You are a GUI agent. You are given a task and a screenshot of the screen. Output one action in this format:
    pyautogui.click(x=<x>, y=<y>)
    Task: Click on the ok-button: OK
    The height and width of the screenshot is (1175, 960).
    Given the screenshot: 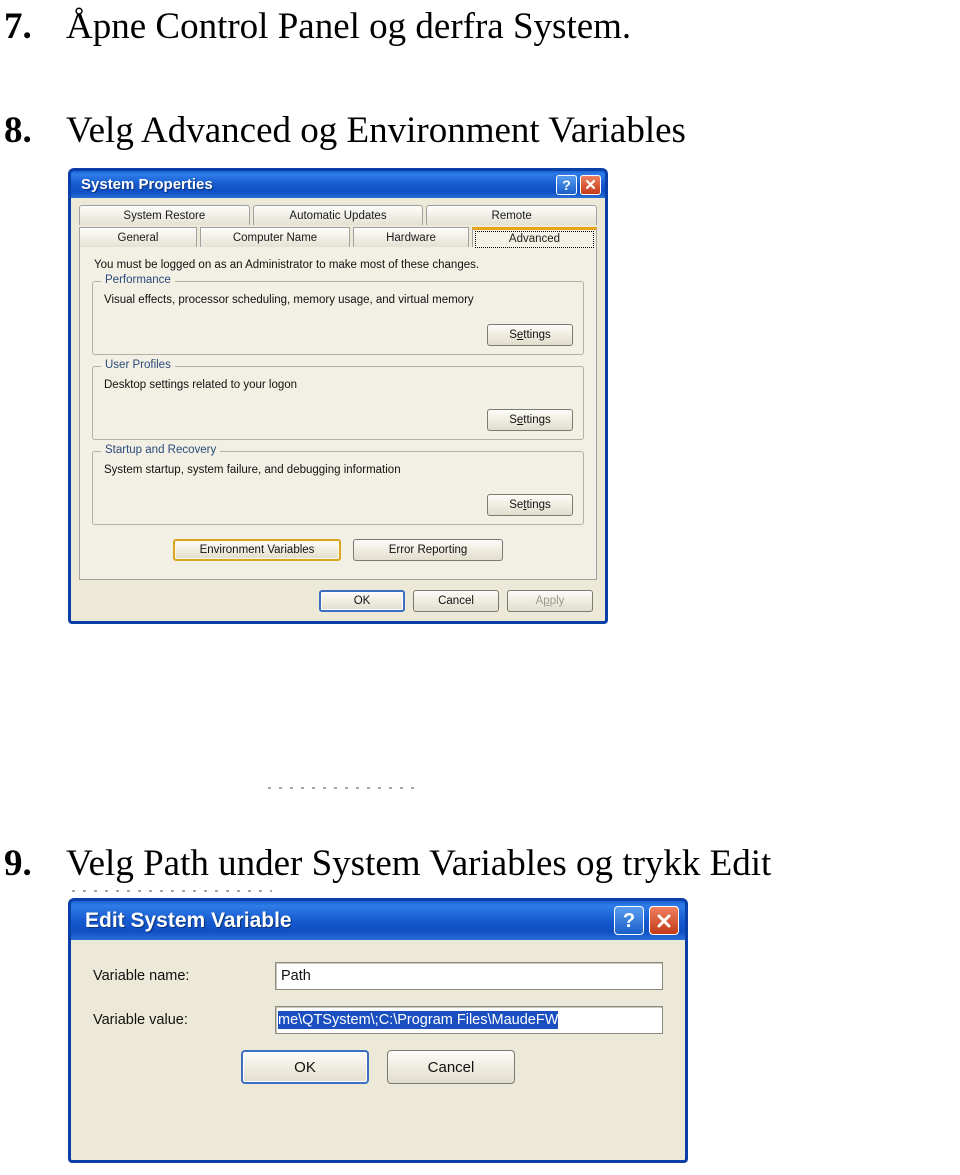 What is the action you would take?
    pyautogui.click(x=362, y=601)
    